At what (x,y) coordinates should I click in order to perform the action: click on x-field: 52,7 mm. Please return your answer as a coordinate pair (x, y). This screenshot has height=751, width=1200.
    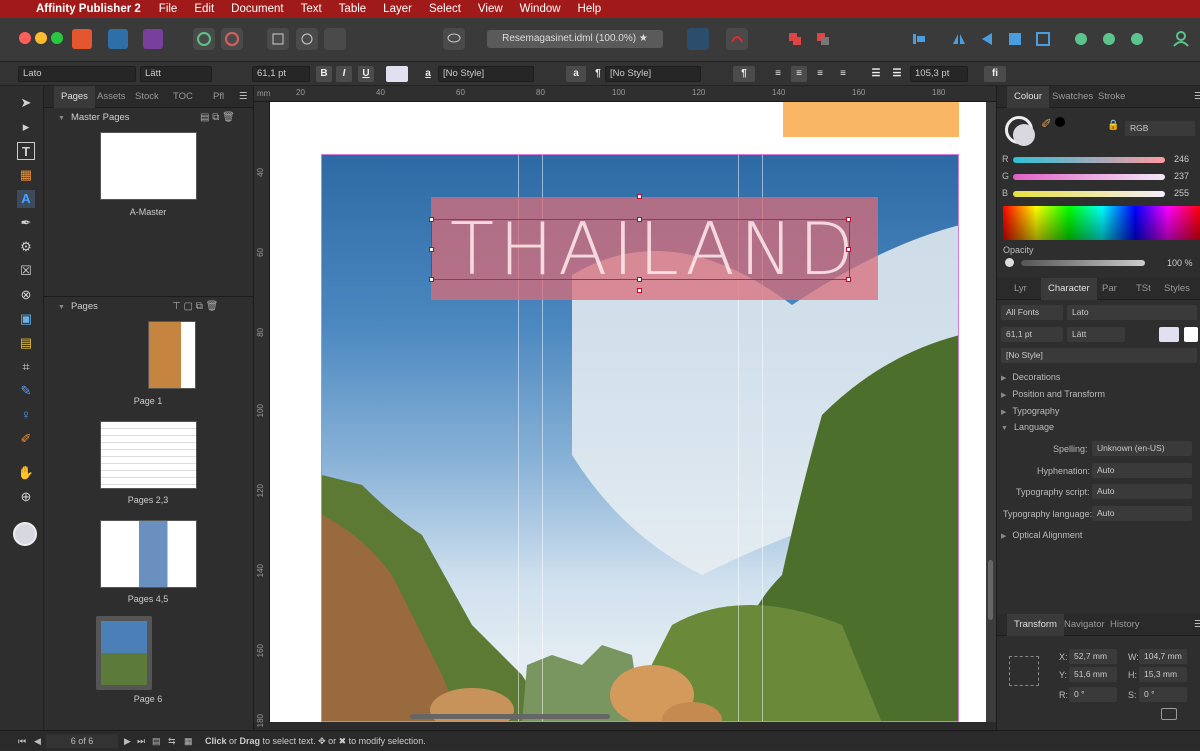
    Looking at the image, I should click on (1093, 656).